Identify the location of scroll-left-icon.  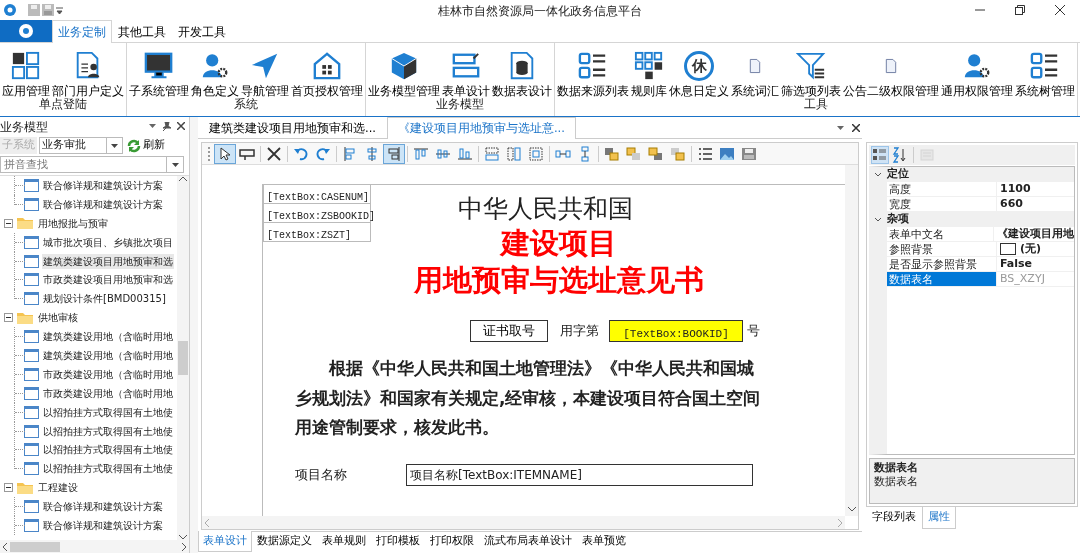
(4, 546).